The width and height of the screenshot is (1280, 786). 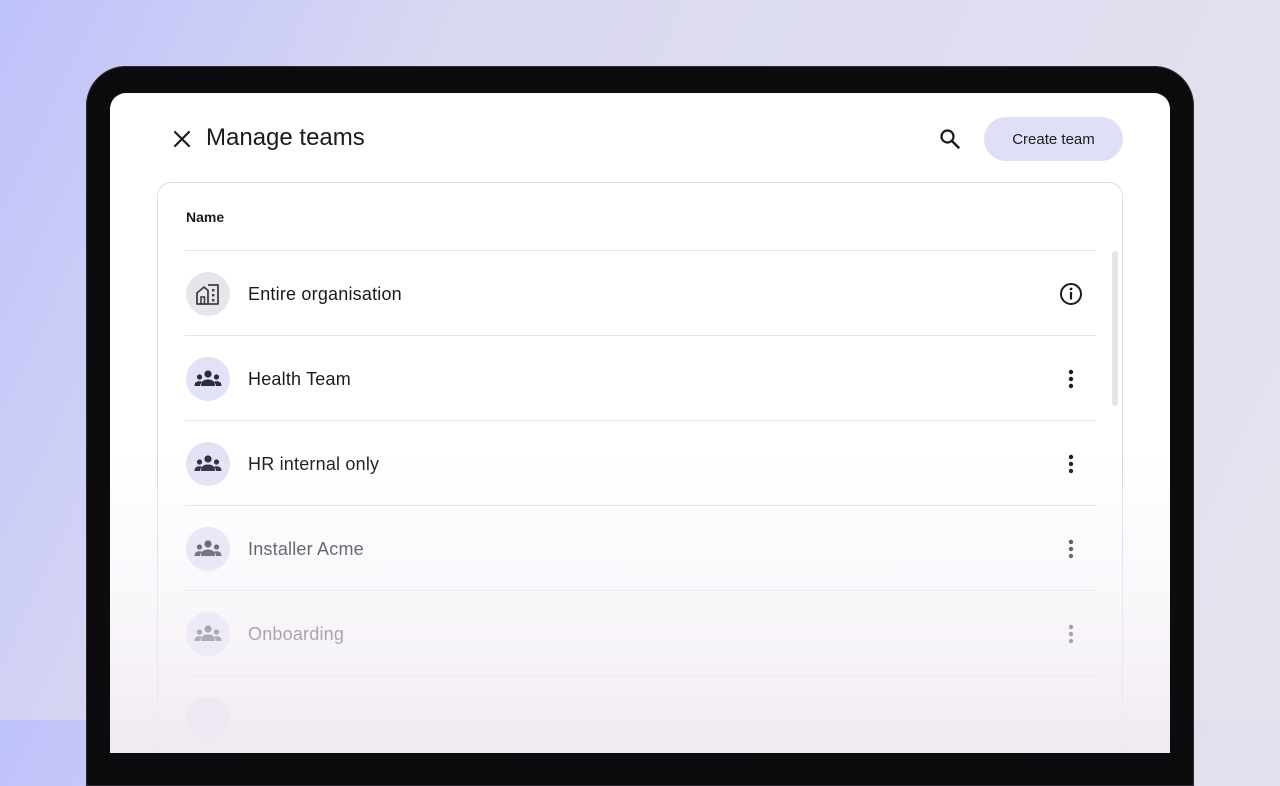 What do you see at coordinates (325, 294) in the screenshot?
I see `team-name: Entire organisation` at bounding box center [325, 294].